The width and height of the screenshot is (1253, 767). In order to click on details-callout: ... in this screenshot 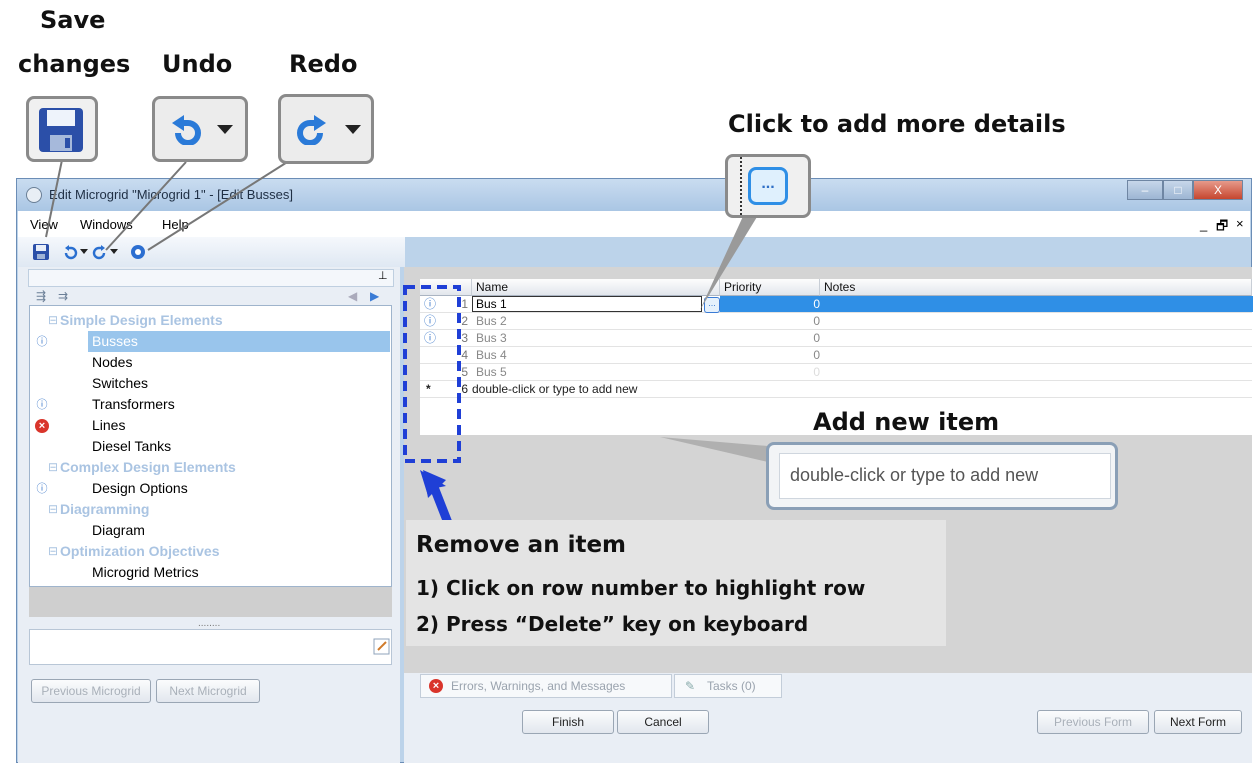, I will do `click(768, 186)`.